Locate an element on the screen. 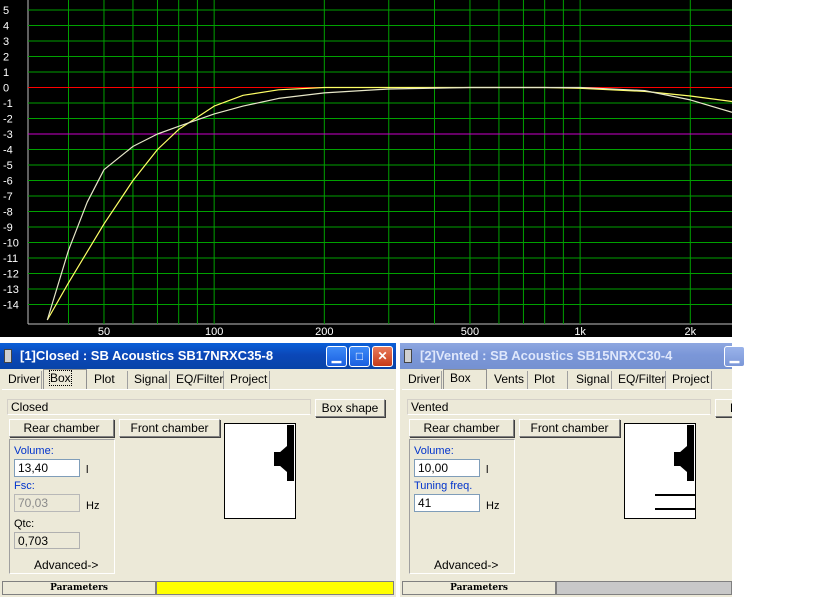 The image size is (840, 597). vented-box-diagram is located at coordinates (660, 471).